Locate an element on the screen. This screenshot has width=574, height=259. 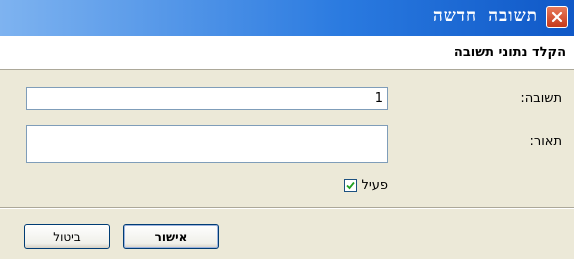
window-title: תשובה חדשה is located at coordinates (485, 16).